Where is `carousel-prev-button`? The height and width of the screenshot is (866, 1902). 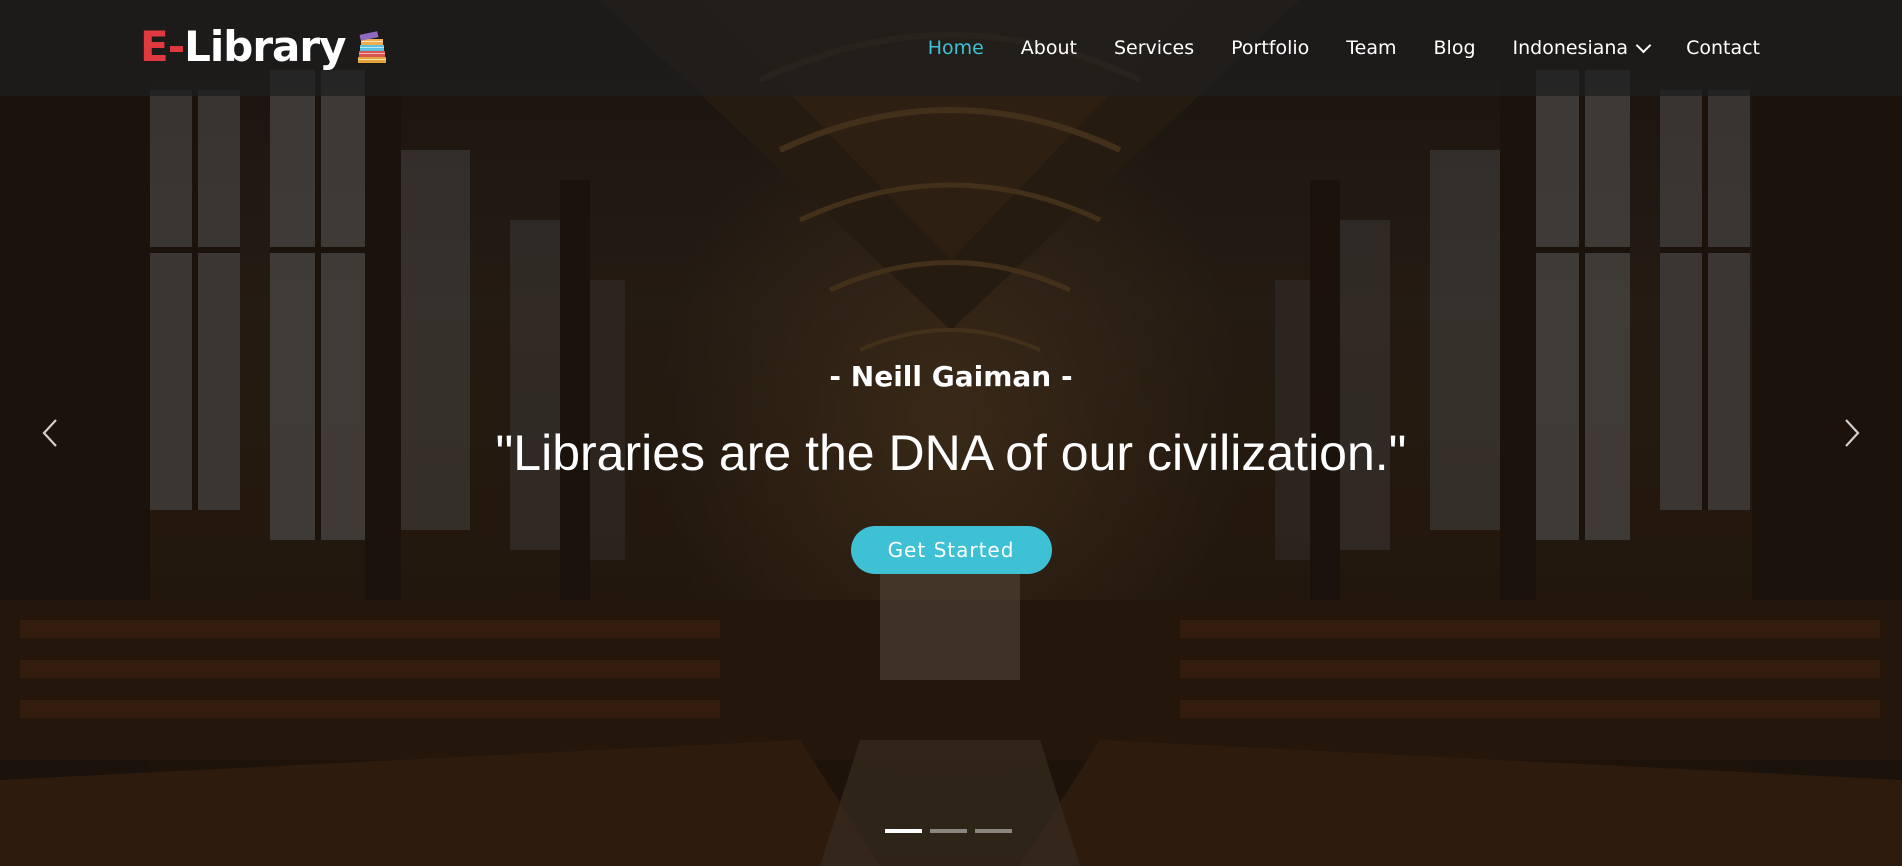
carousel-prev-button is located at coordinates (51, 433).